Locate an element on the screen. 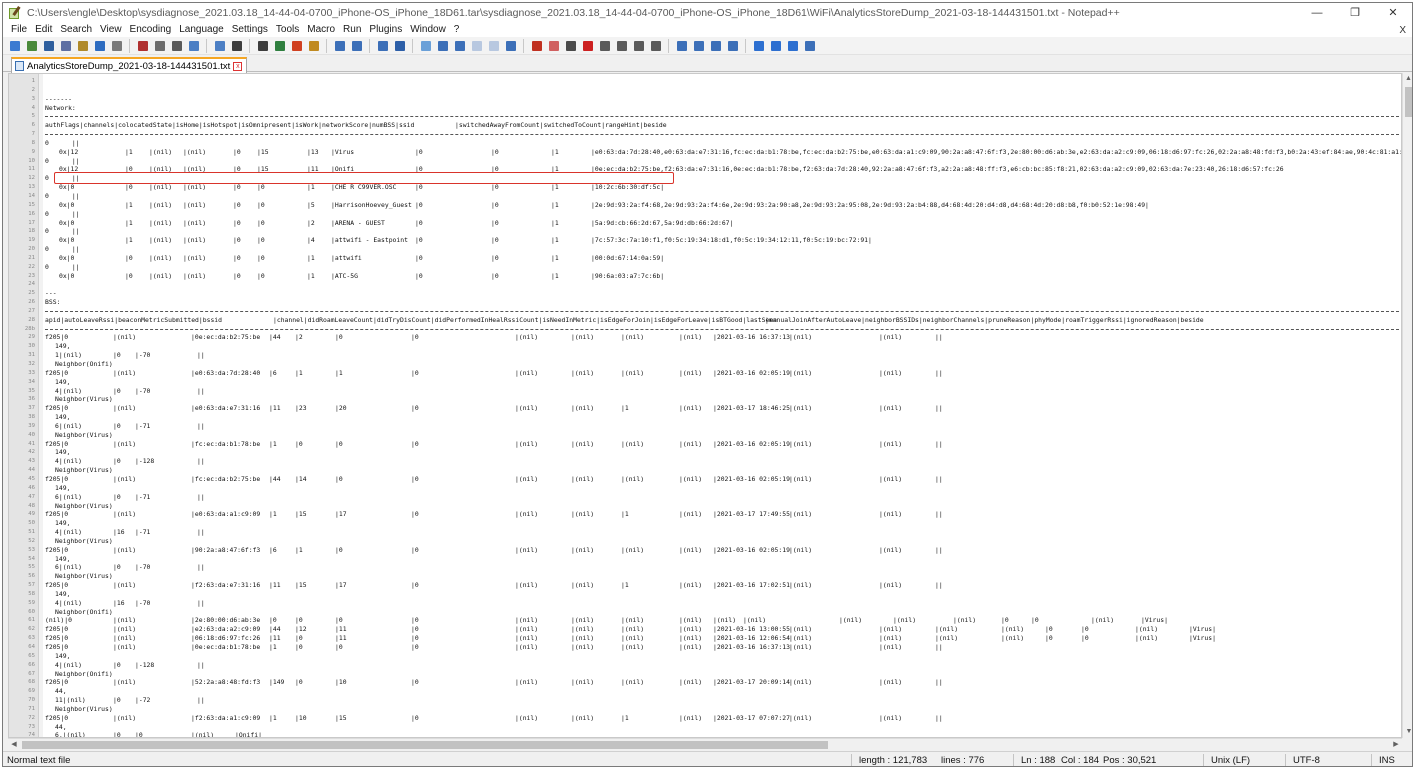  horizontal-scrollbar: ◀ ▶ is located at coordinates (705, 744).